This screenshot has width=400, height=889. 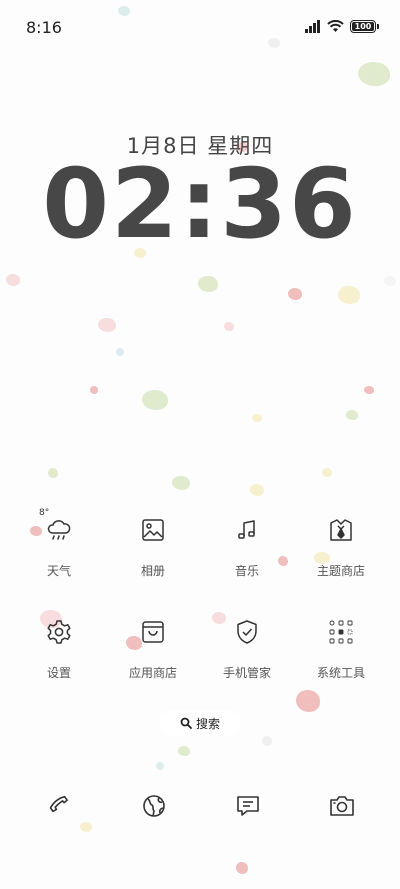 What do you see at coordinates (59, 649) in the screenshot?
I see `app-settings: 设置` at bounding box center [59, 649].